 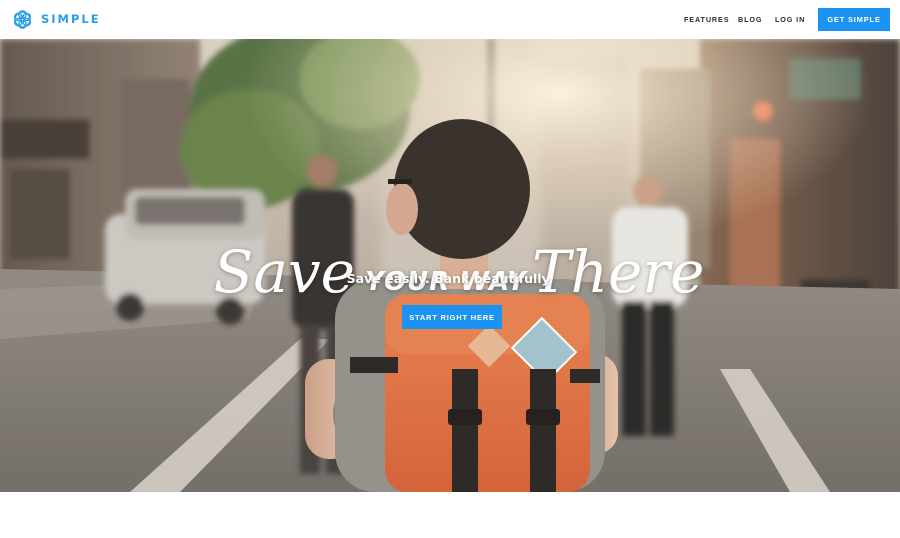 What do you see at coordinates (450, 515) in the screenshot?
I see `below-hero-section` at bounding box center [450, 515].